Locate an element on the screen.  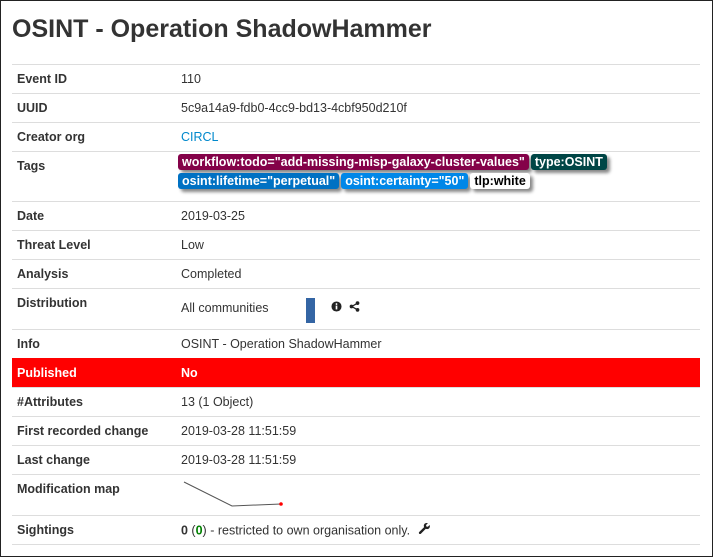
tags-label: Tags is located at coordinates (92, 176).